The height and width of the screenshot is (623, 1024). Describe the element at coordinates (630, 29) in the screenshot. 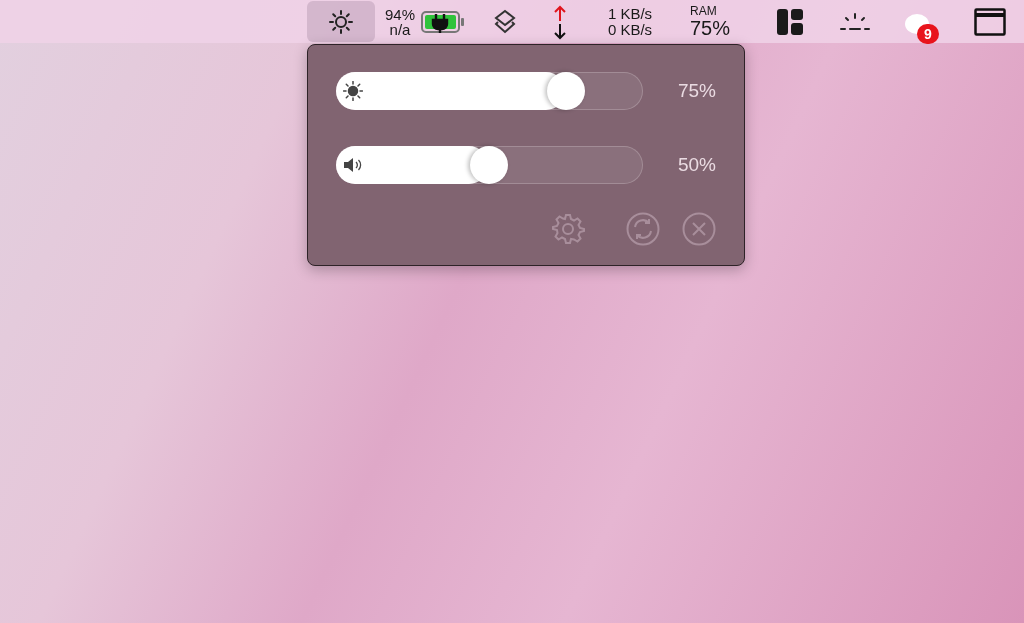

I see `download-speed: 0 KB/s` at that location.